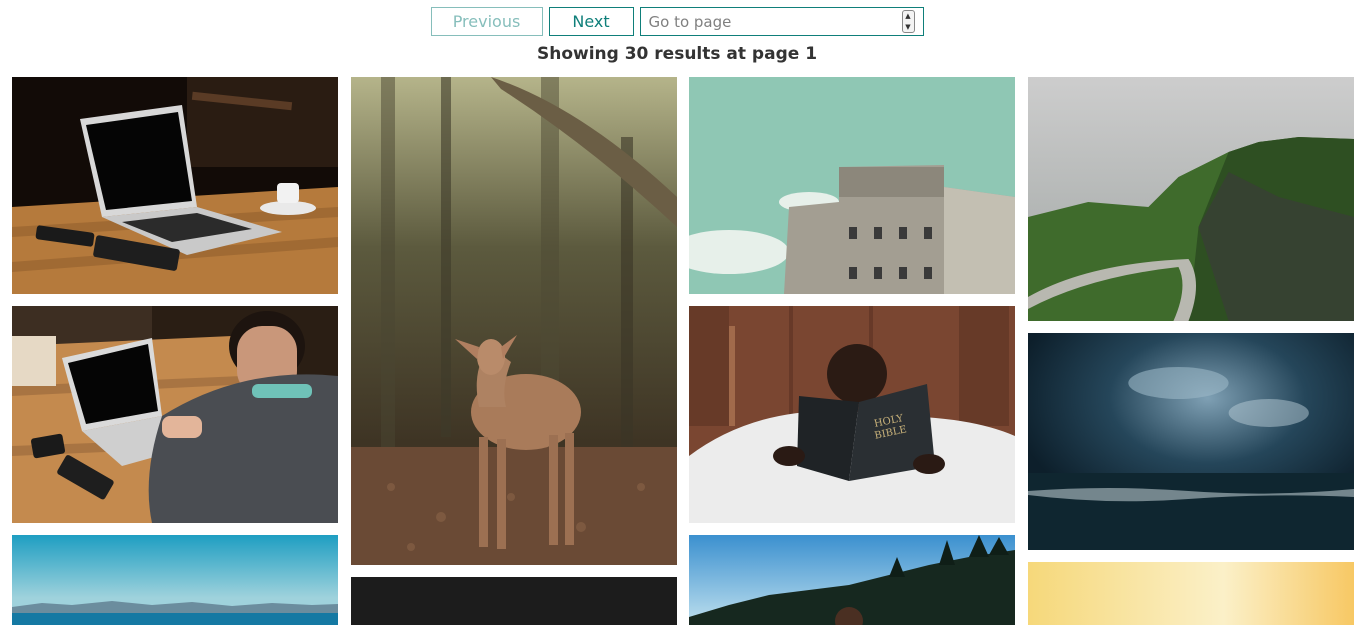 Image resolution: width=1354 pixels, height=625 pixels. What do you see at coordinates (677, 54) in the screenshot?
I see `results-summary: Showing 30 results at page 1` at bounding box center [677, 54].